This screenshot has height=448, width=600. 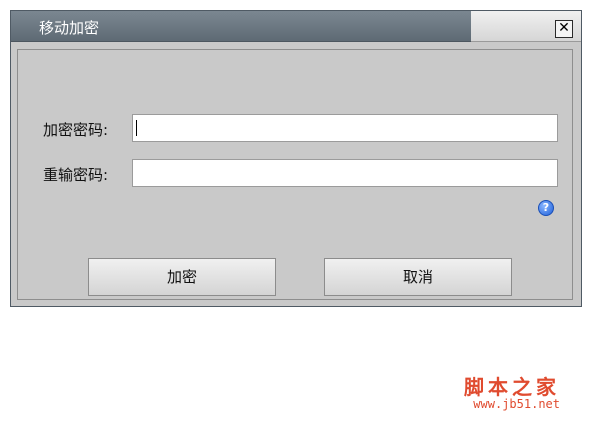 I want to click on close-button: ✕, so click(x=564, y=29).